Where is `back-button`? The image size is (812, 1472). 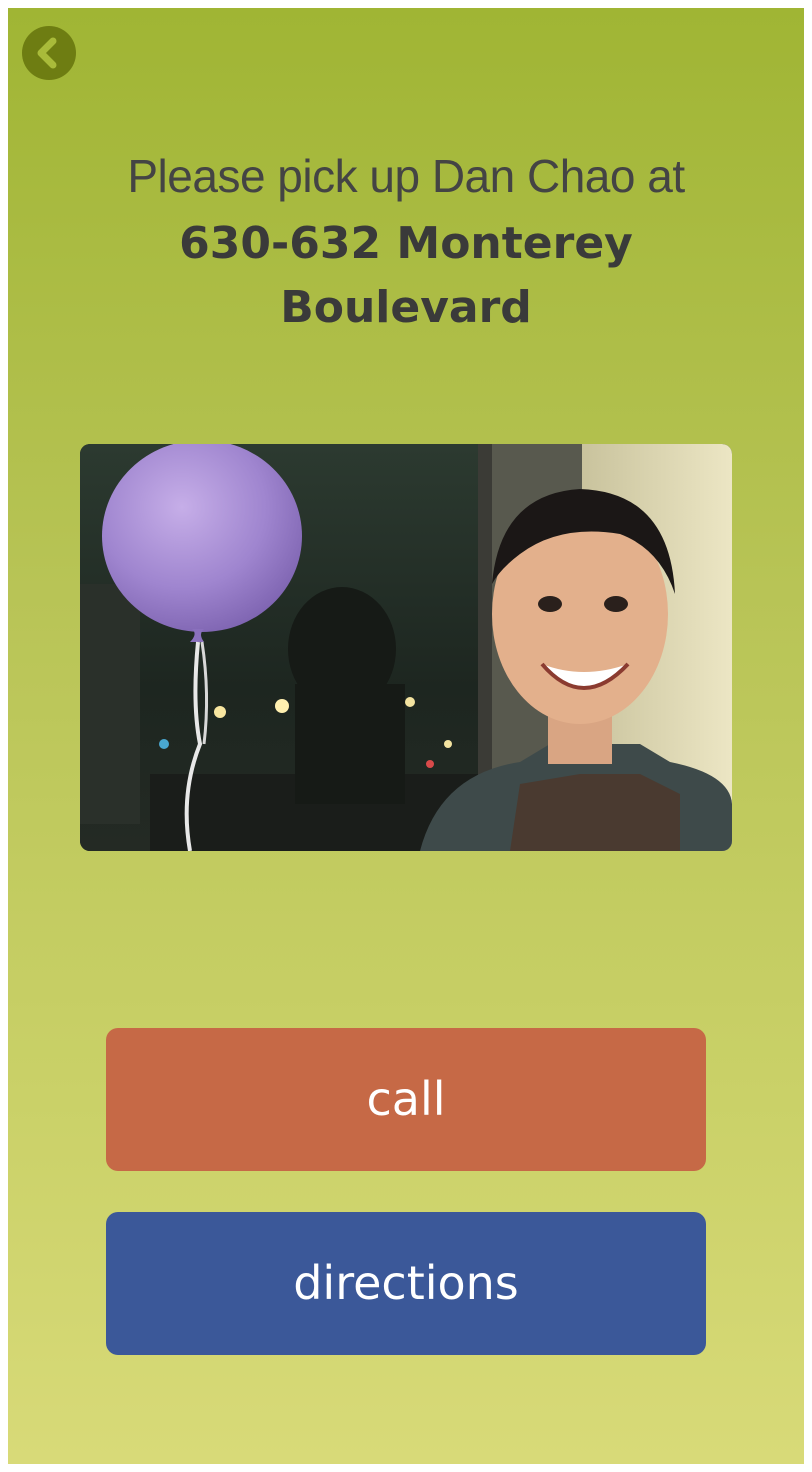 back-button is located at coordinates (49, 53).